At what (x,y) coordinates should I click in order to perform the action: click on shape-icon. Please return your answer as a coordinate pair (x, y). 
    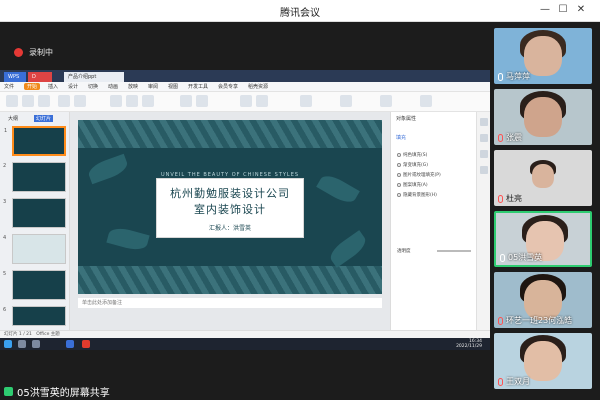
    Looking at the image, I should click on (262, 101).